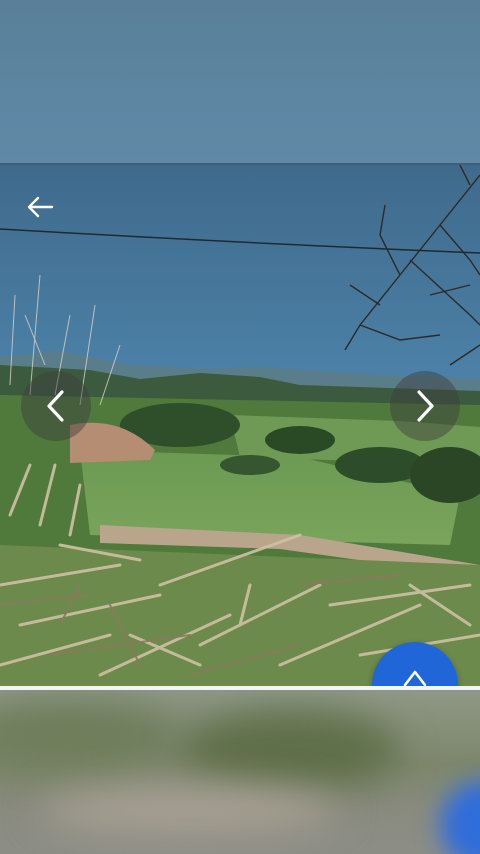 Image resolution: width=480 pixels, height=854 pixels. What do you see at coordinates (415, 678) in the screenshot?
I see `chevron-up-icon` at bounding box center [415, 678].